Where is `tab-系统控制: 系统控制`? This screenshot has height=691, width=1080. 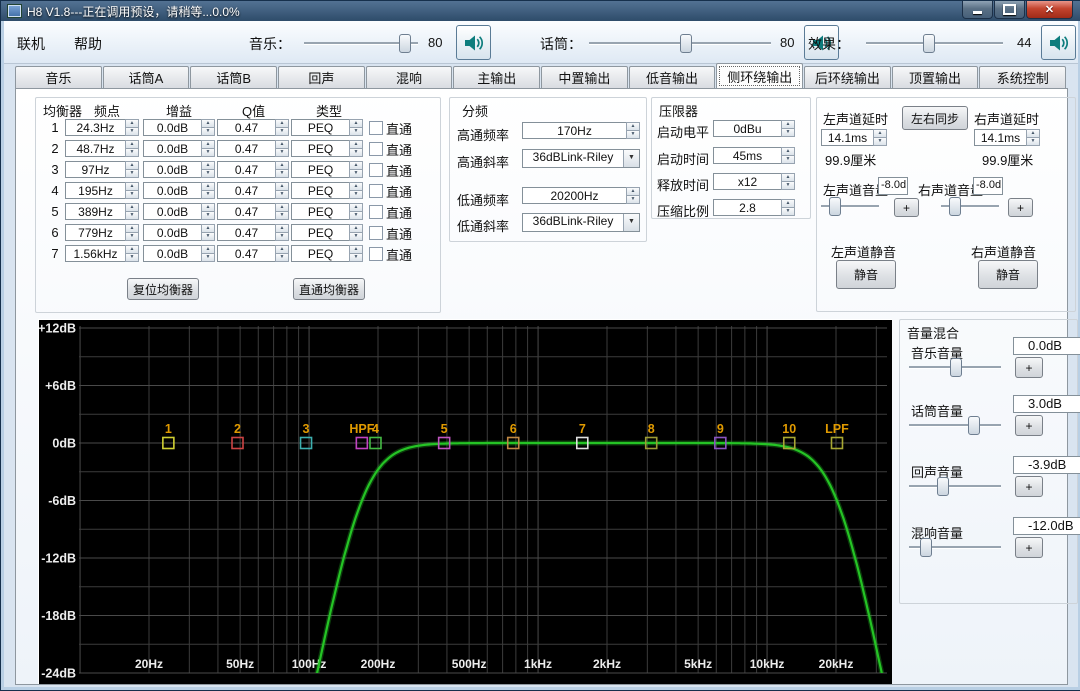 tab-系统控制: 系统控制 is located at coordinates (1023, 77).